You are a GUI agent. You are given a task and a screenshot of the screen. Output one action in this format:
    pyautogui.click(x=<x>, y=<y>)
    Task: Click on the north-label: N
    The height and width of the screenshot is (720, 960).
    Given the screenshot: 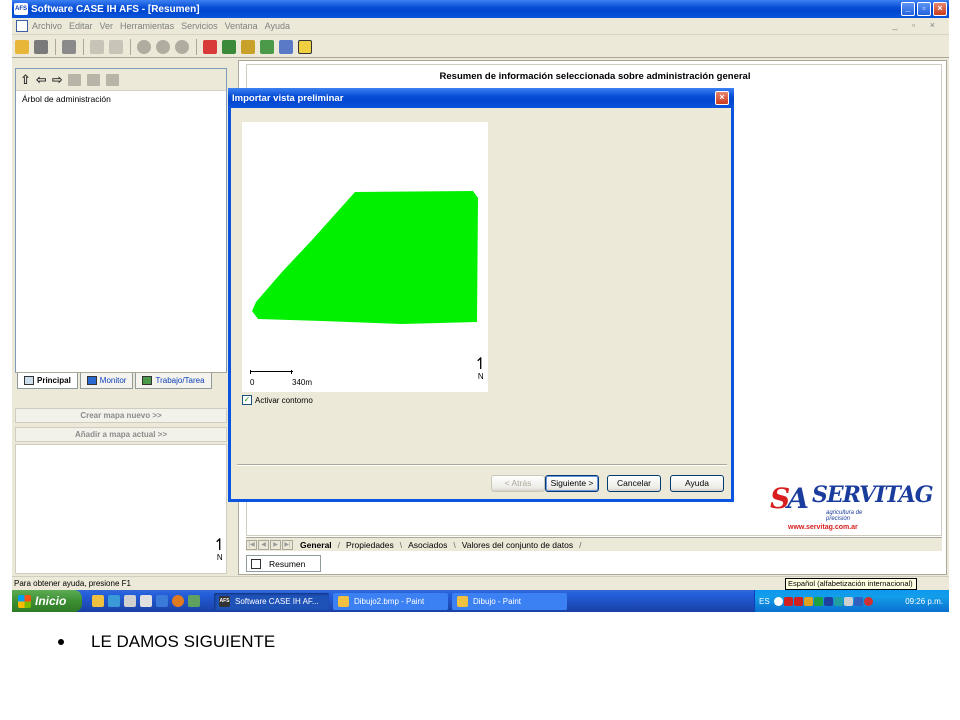 What is the action you would take?
    pyautogui.click(x=480, y=376)
    